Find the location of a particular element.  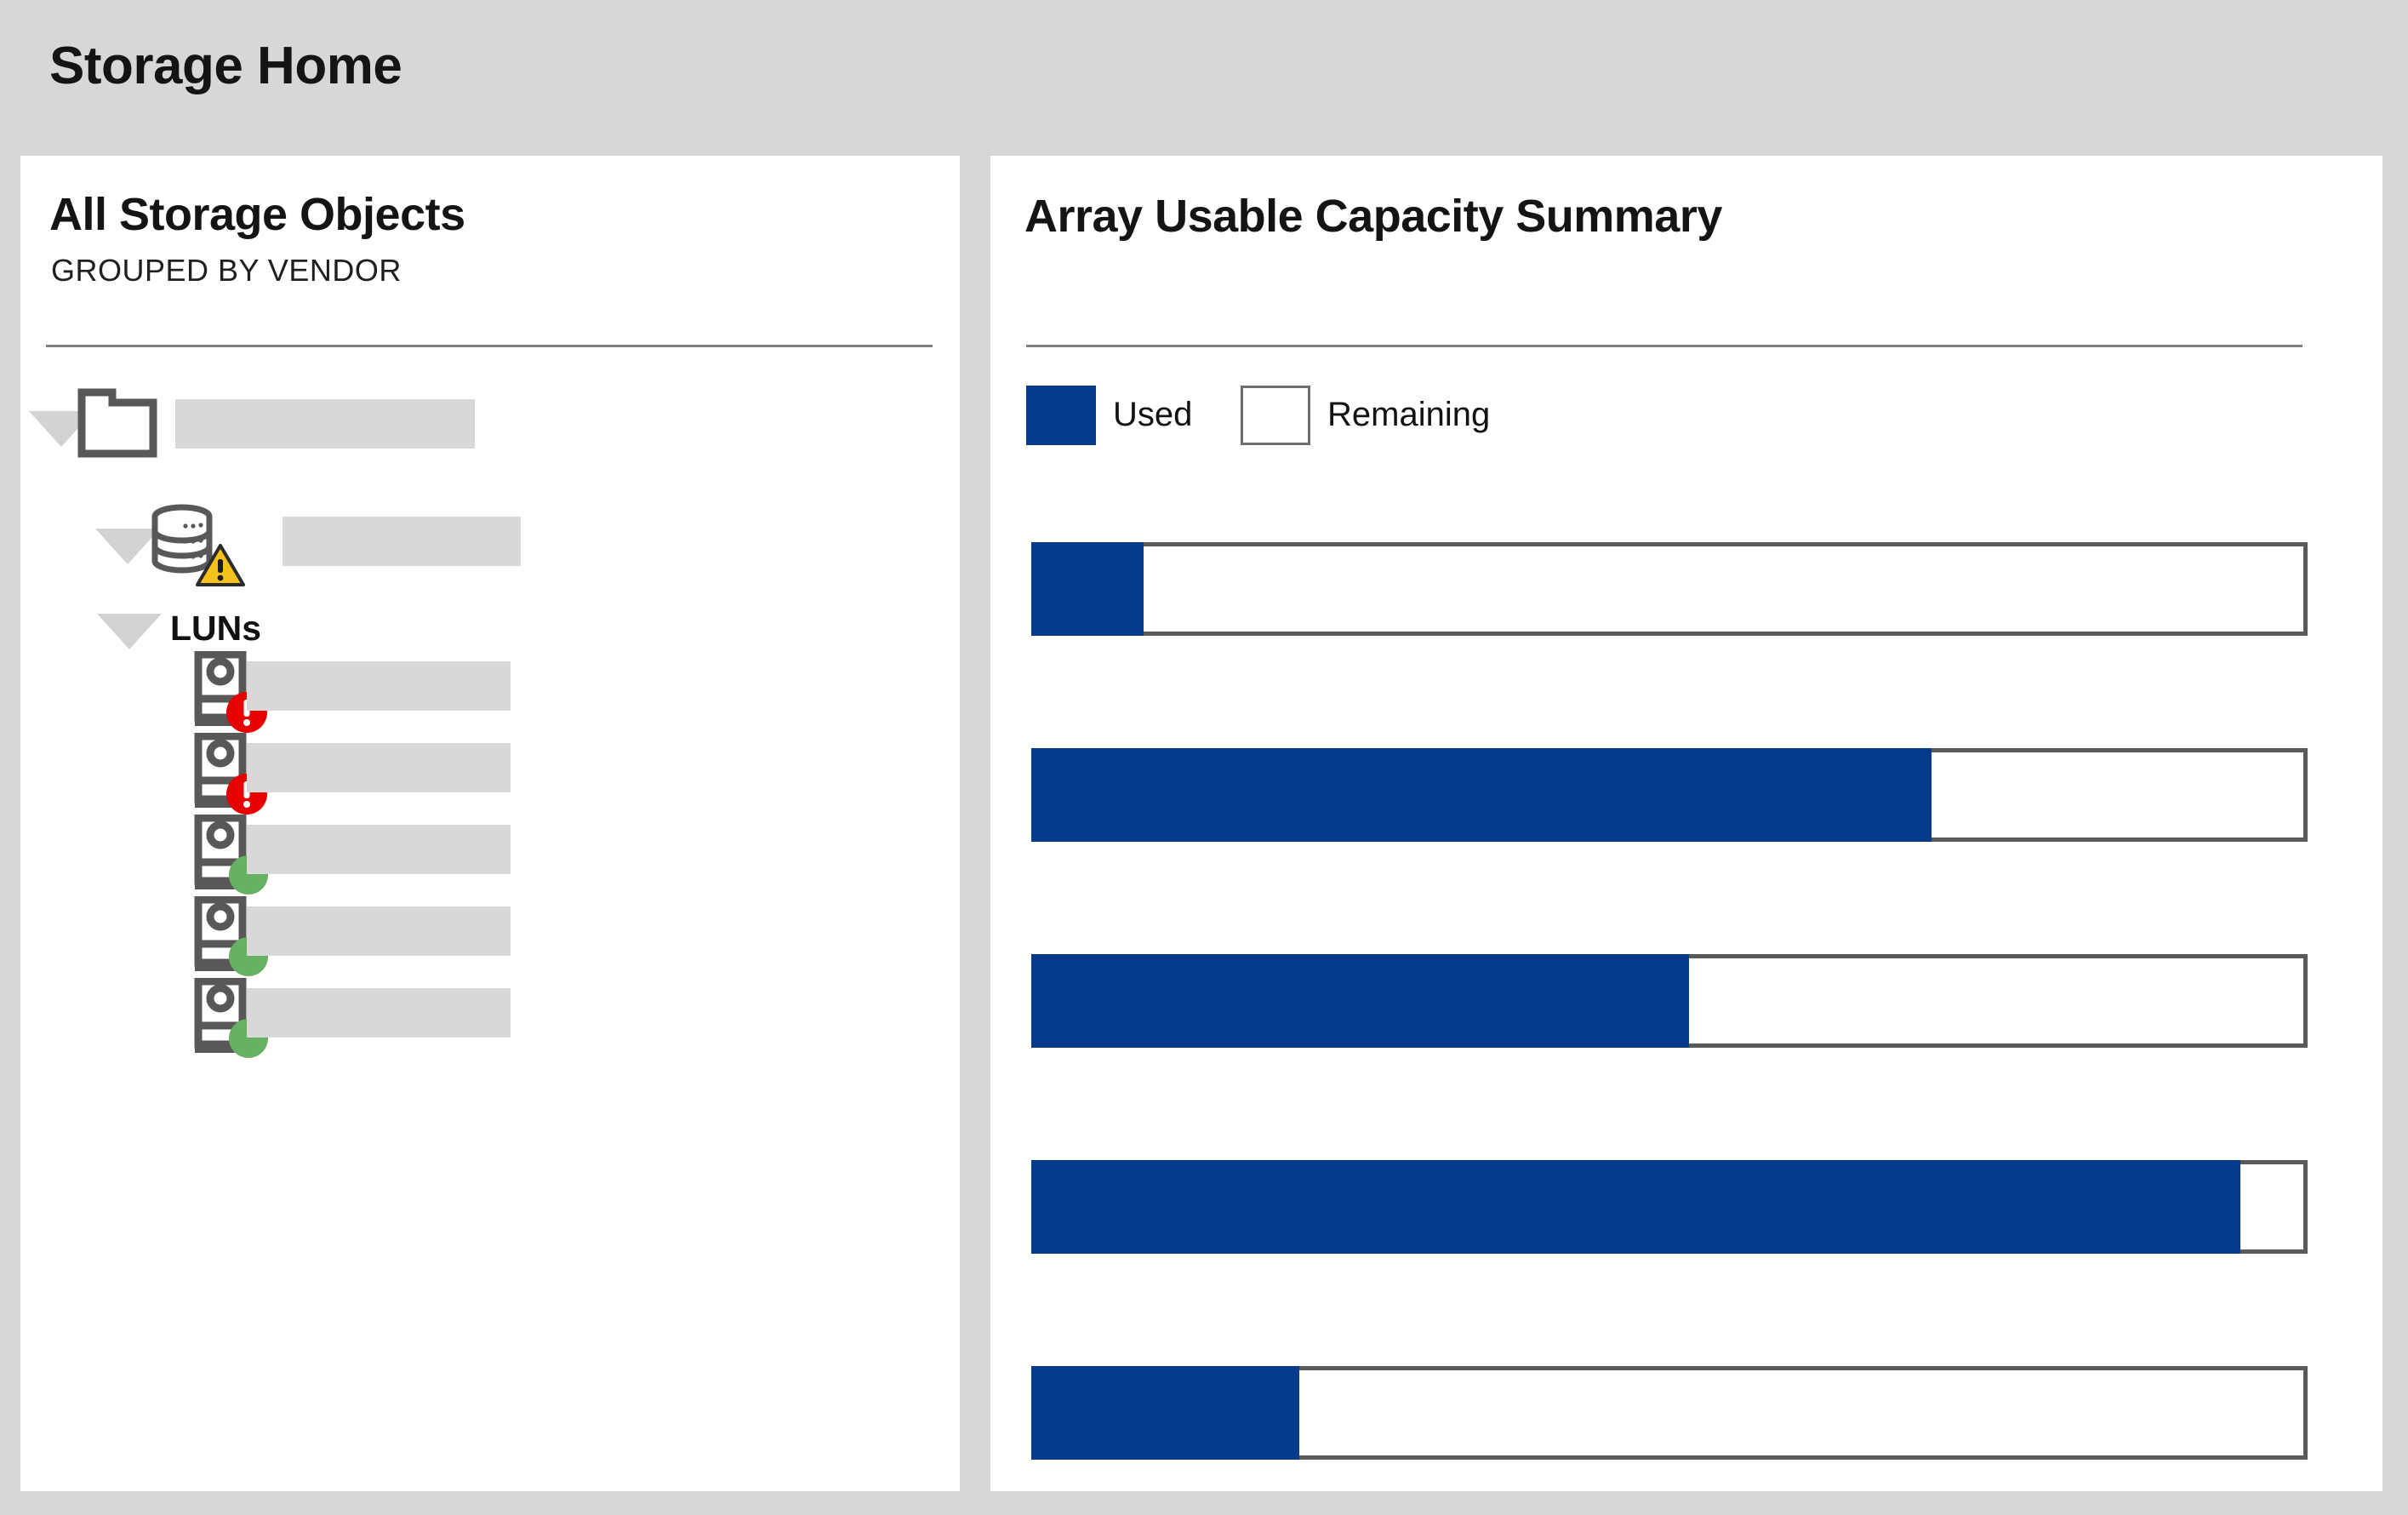

tree-row-storage-array is located at coordinates (490, 543).